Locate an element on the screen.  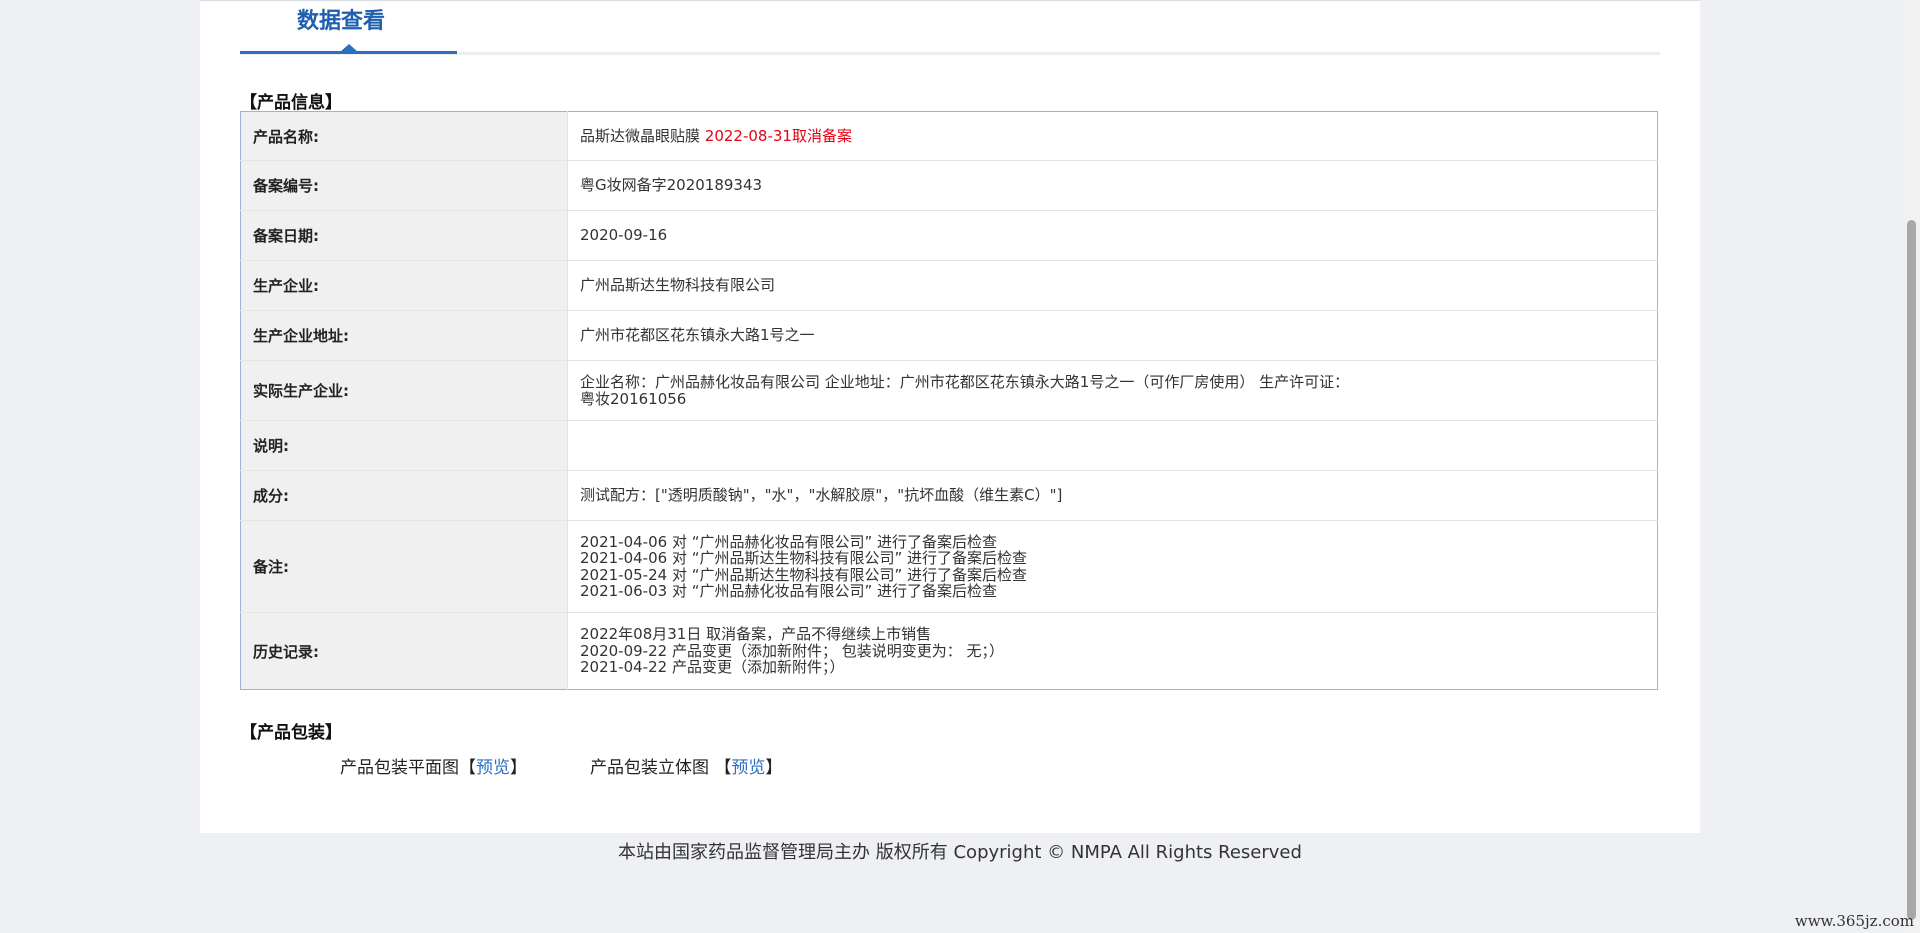
packaging-solid: 产品包装立体图 【预览】 is located at coordinates (686, 765).